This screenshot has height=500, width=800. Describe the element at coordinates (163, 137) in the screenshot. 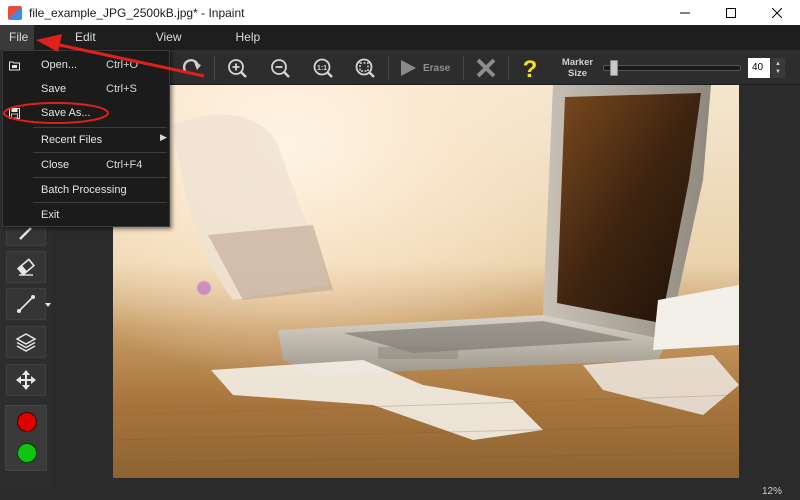

I see `submenu-arrow-icon: ▶` at that location.